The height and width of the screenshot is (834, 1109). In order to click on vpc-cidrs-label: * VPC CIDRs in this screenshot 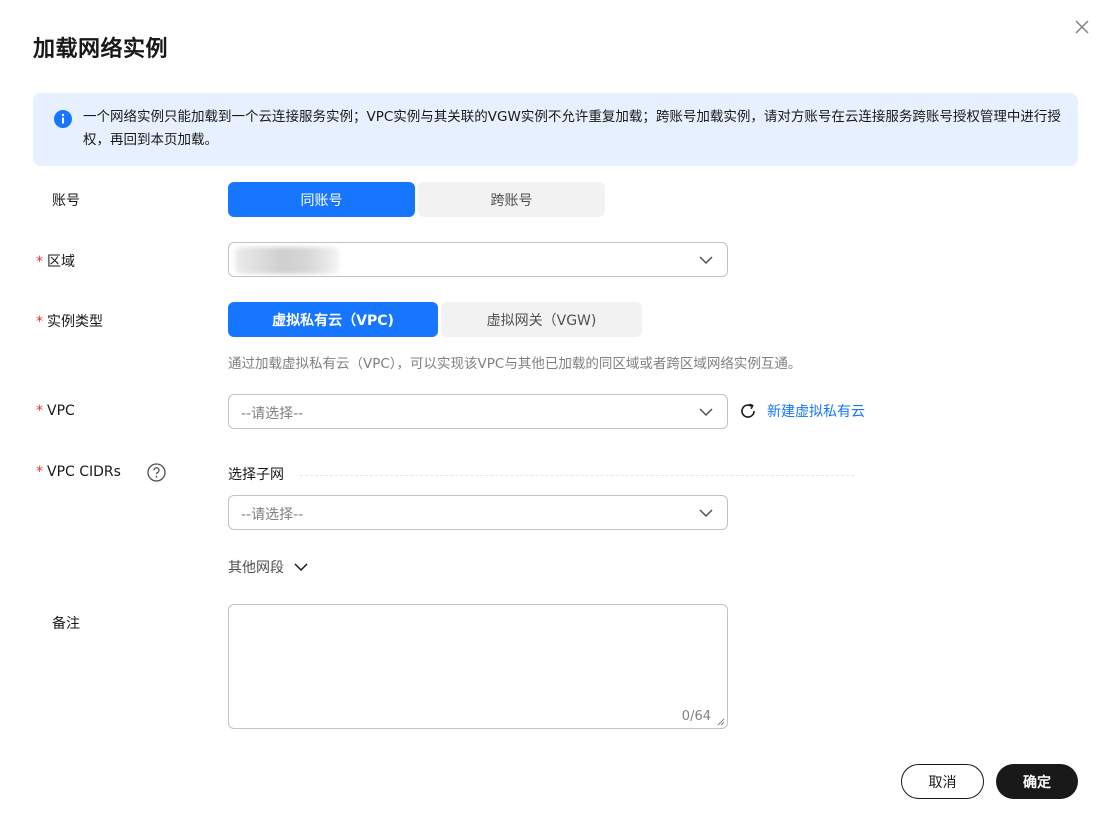, I will do `click(78, 472)`.